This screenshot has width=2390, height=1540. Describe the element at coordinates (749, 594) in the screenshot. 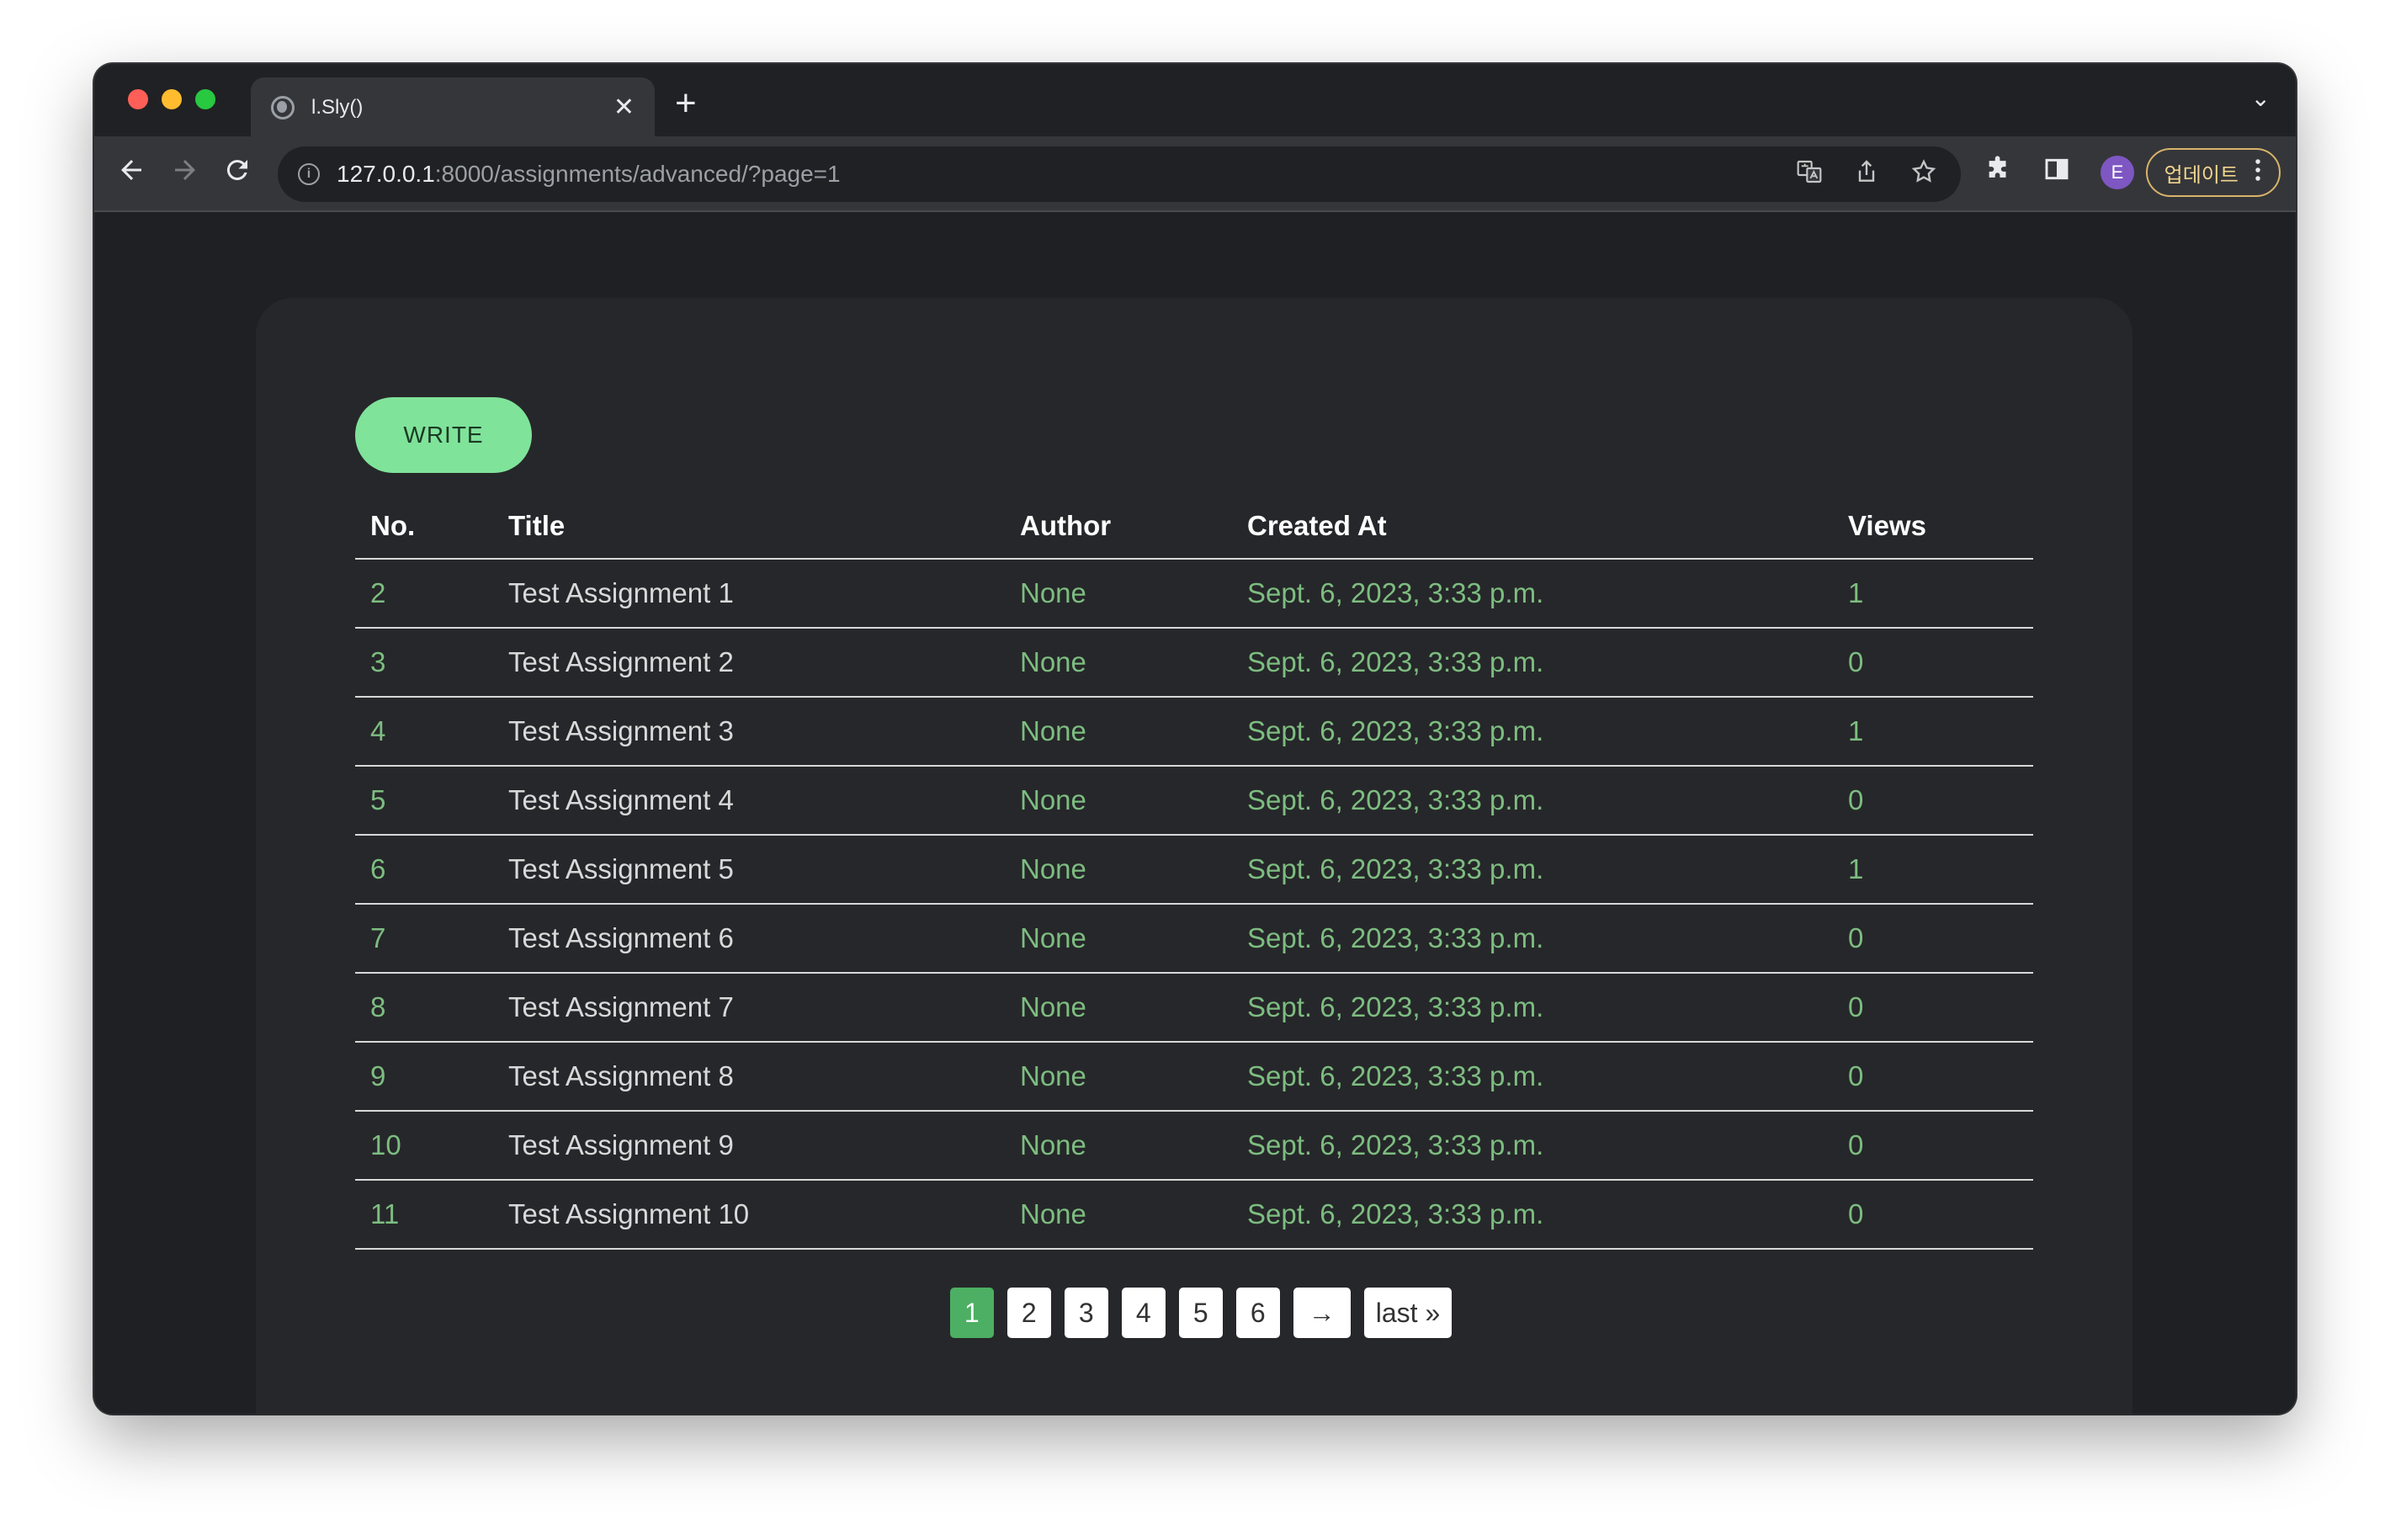

I see `cell-title-link: Test Assignment 1` at that location.